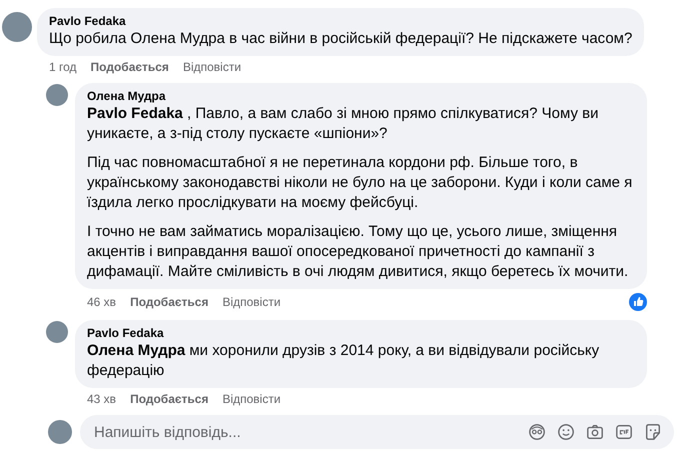  What do you see at coordinates (653, 432) in the screenshot?
I see `sticker-icon` at bounding box center [653, 432].